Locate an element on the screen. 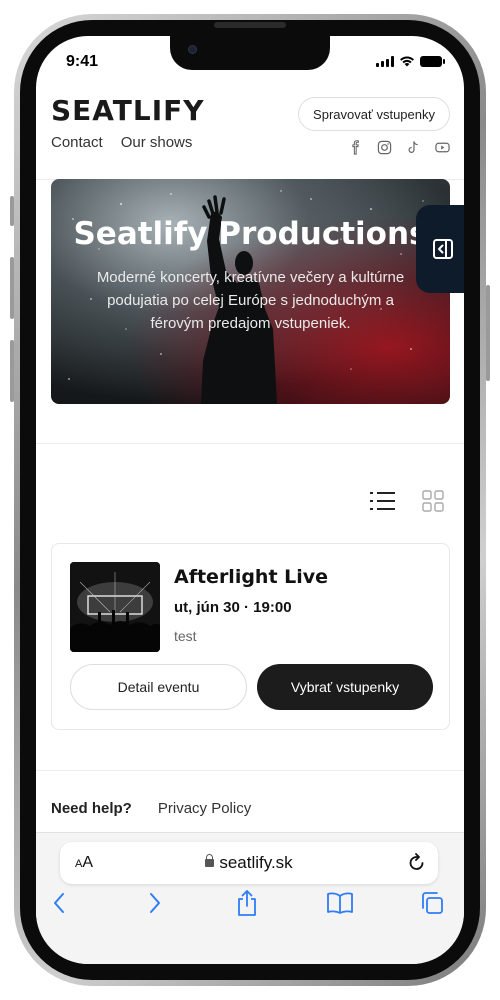 The height and width of the screenshot is (1000, 500). stage-image is located at coordinates (115, 607).